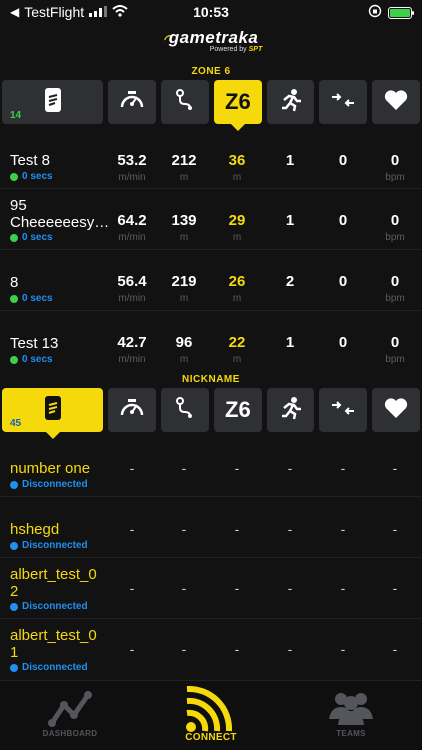 Image resolution: width=422 pixels, height=750 pixels. I want to click on speed-value: 53.2, so click(132, 160).